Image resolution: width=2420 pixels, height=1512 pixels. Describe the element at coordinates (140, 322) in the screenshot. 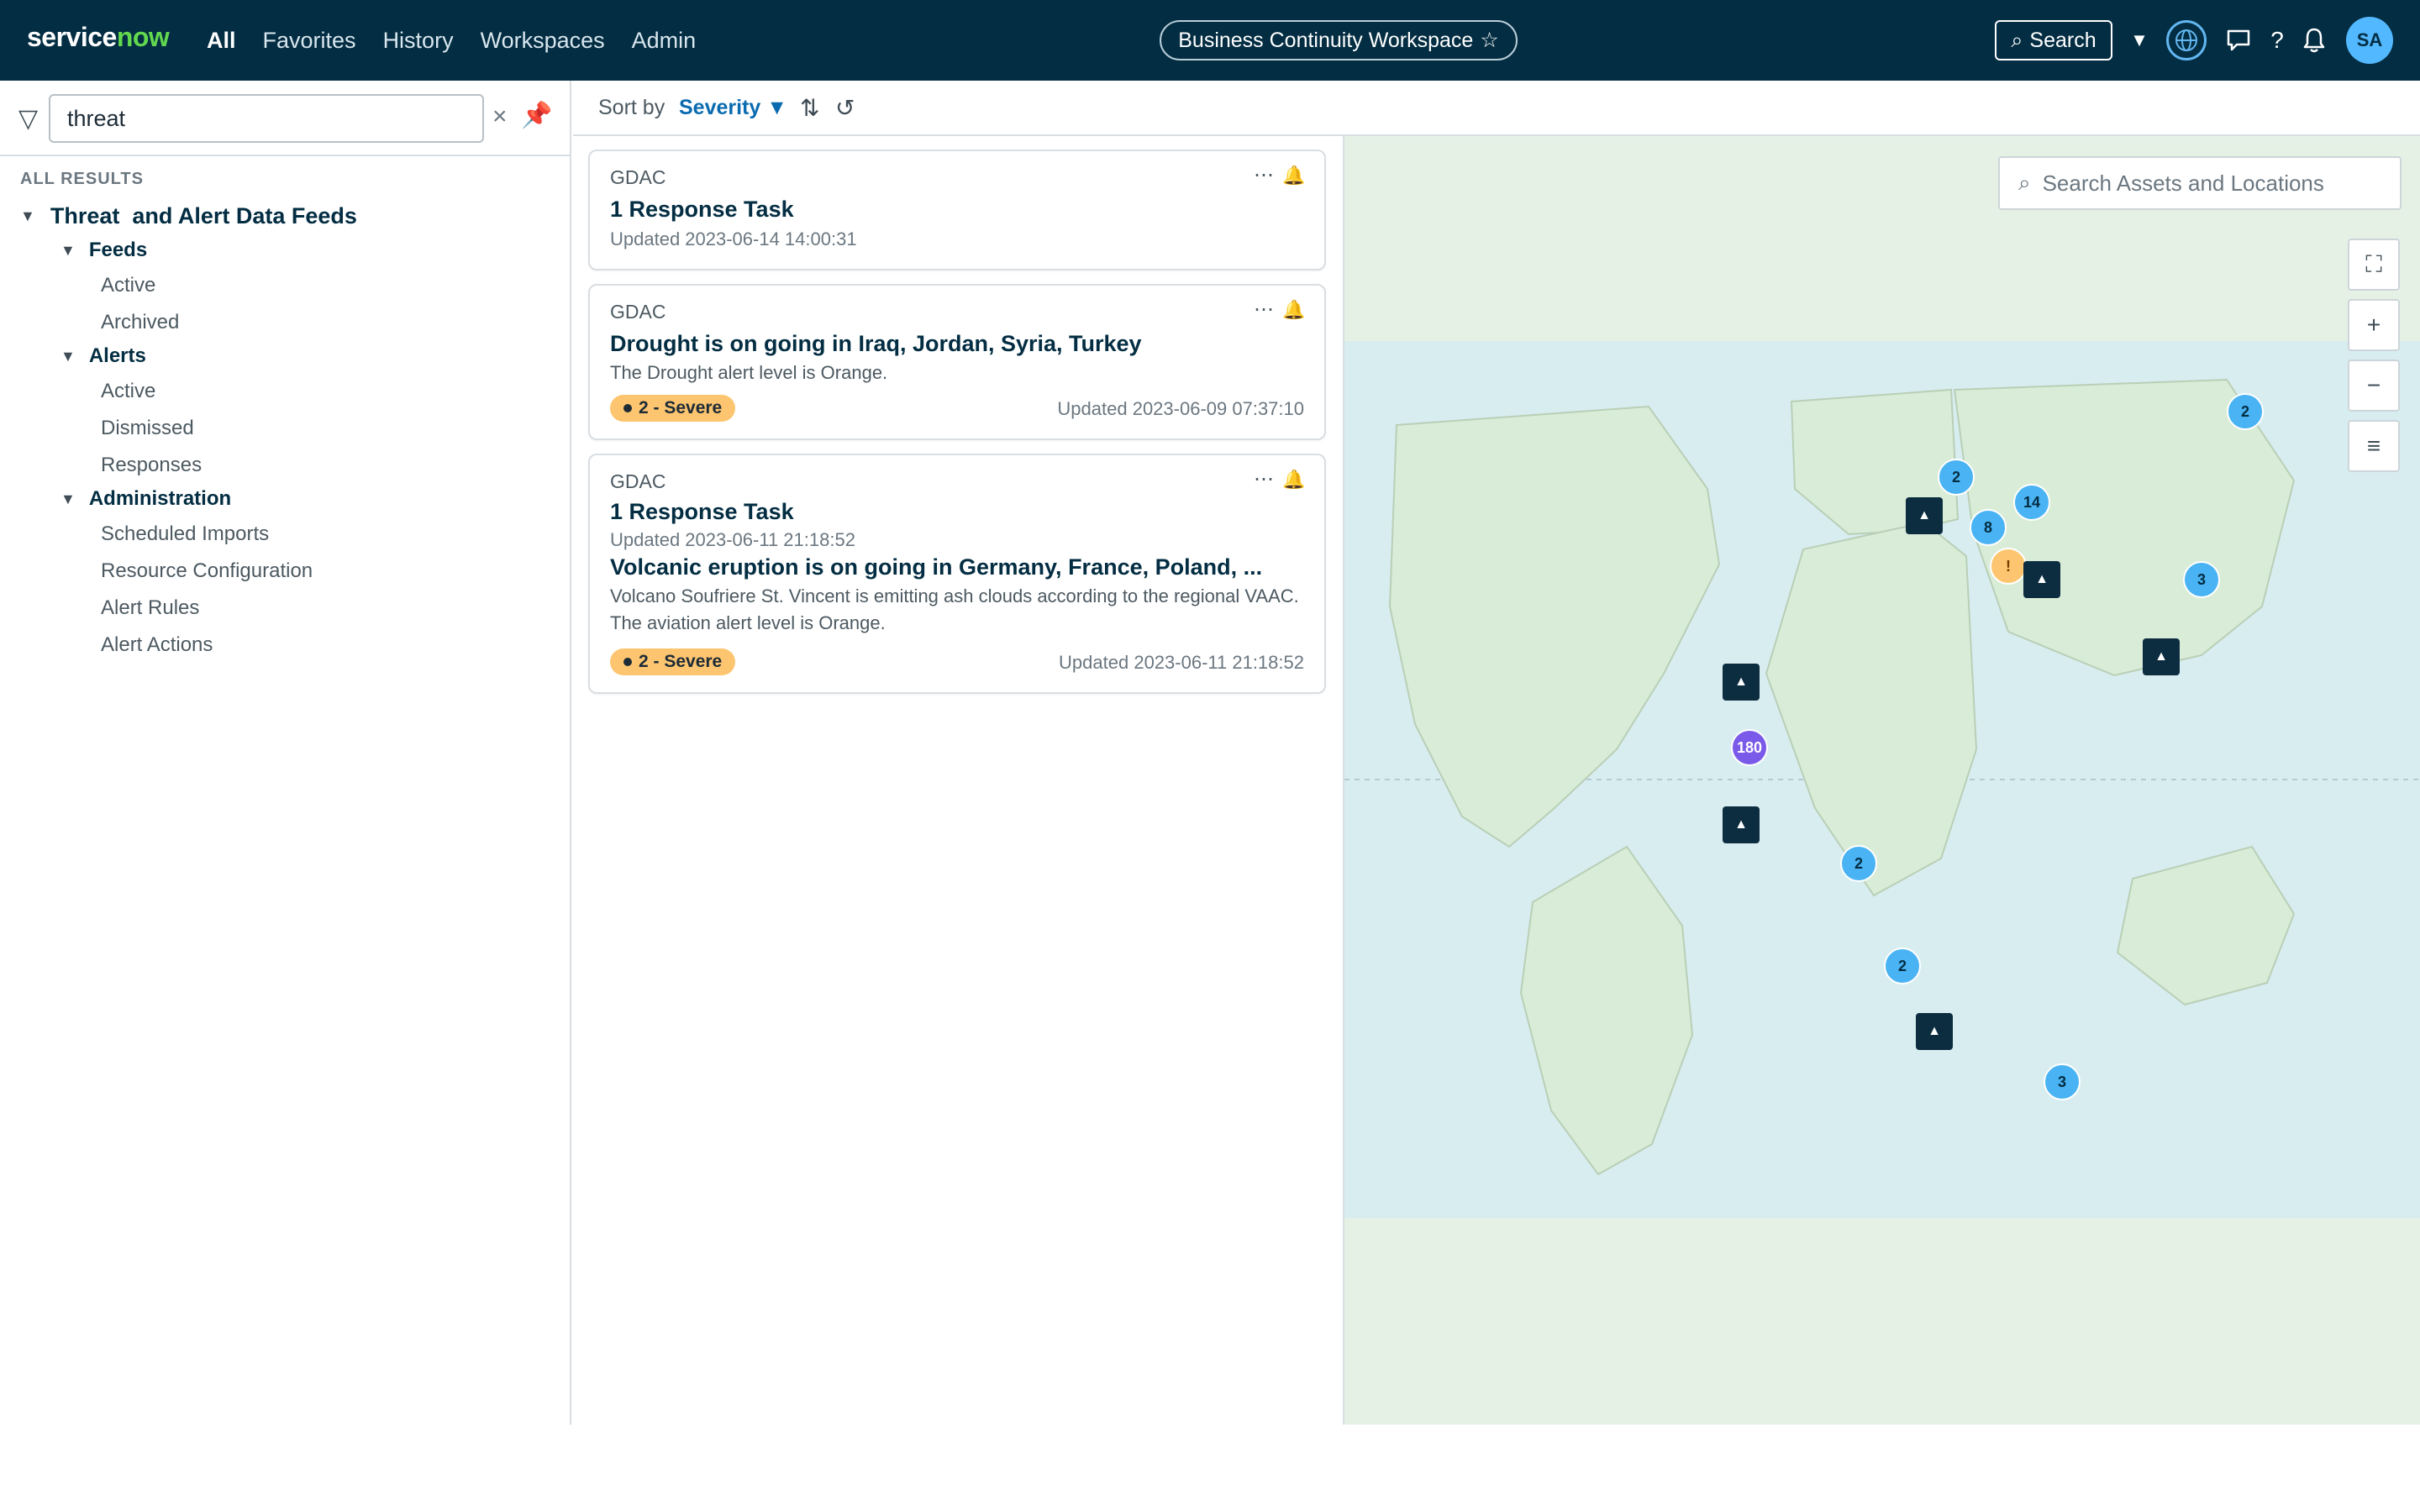

I see `tree-item-feeds-archived: Archived` at that location.